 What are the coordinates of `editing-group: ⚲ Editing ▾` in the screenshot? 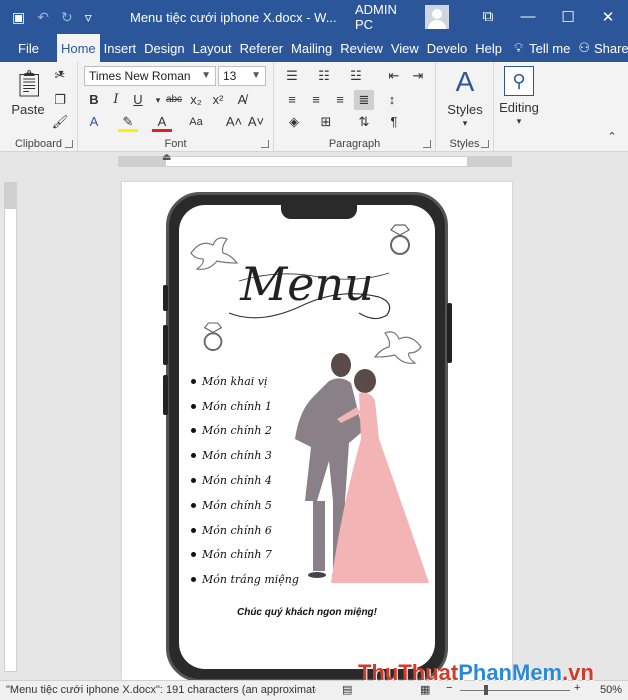 It's located at (521, 107).